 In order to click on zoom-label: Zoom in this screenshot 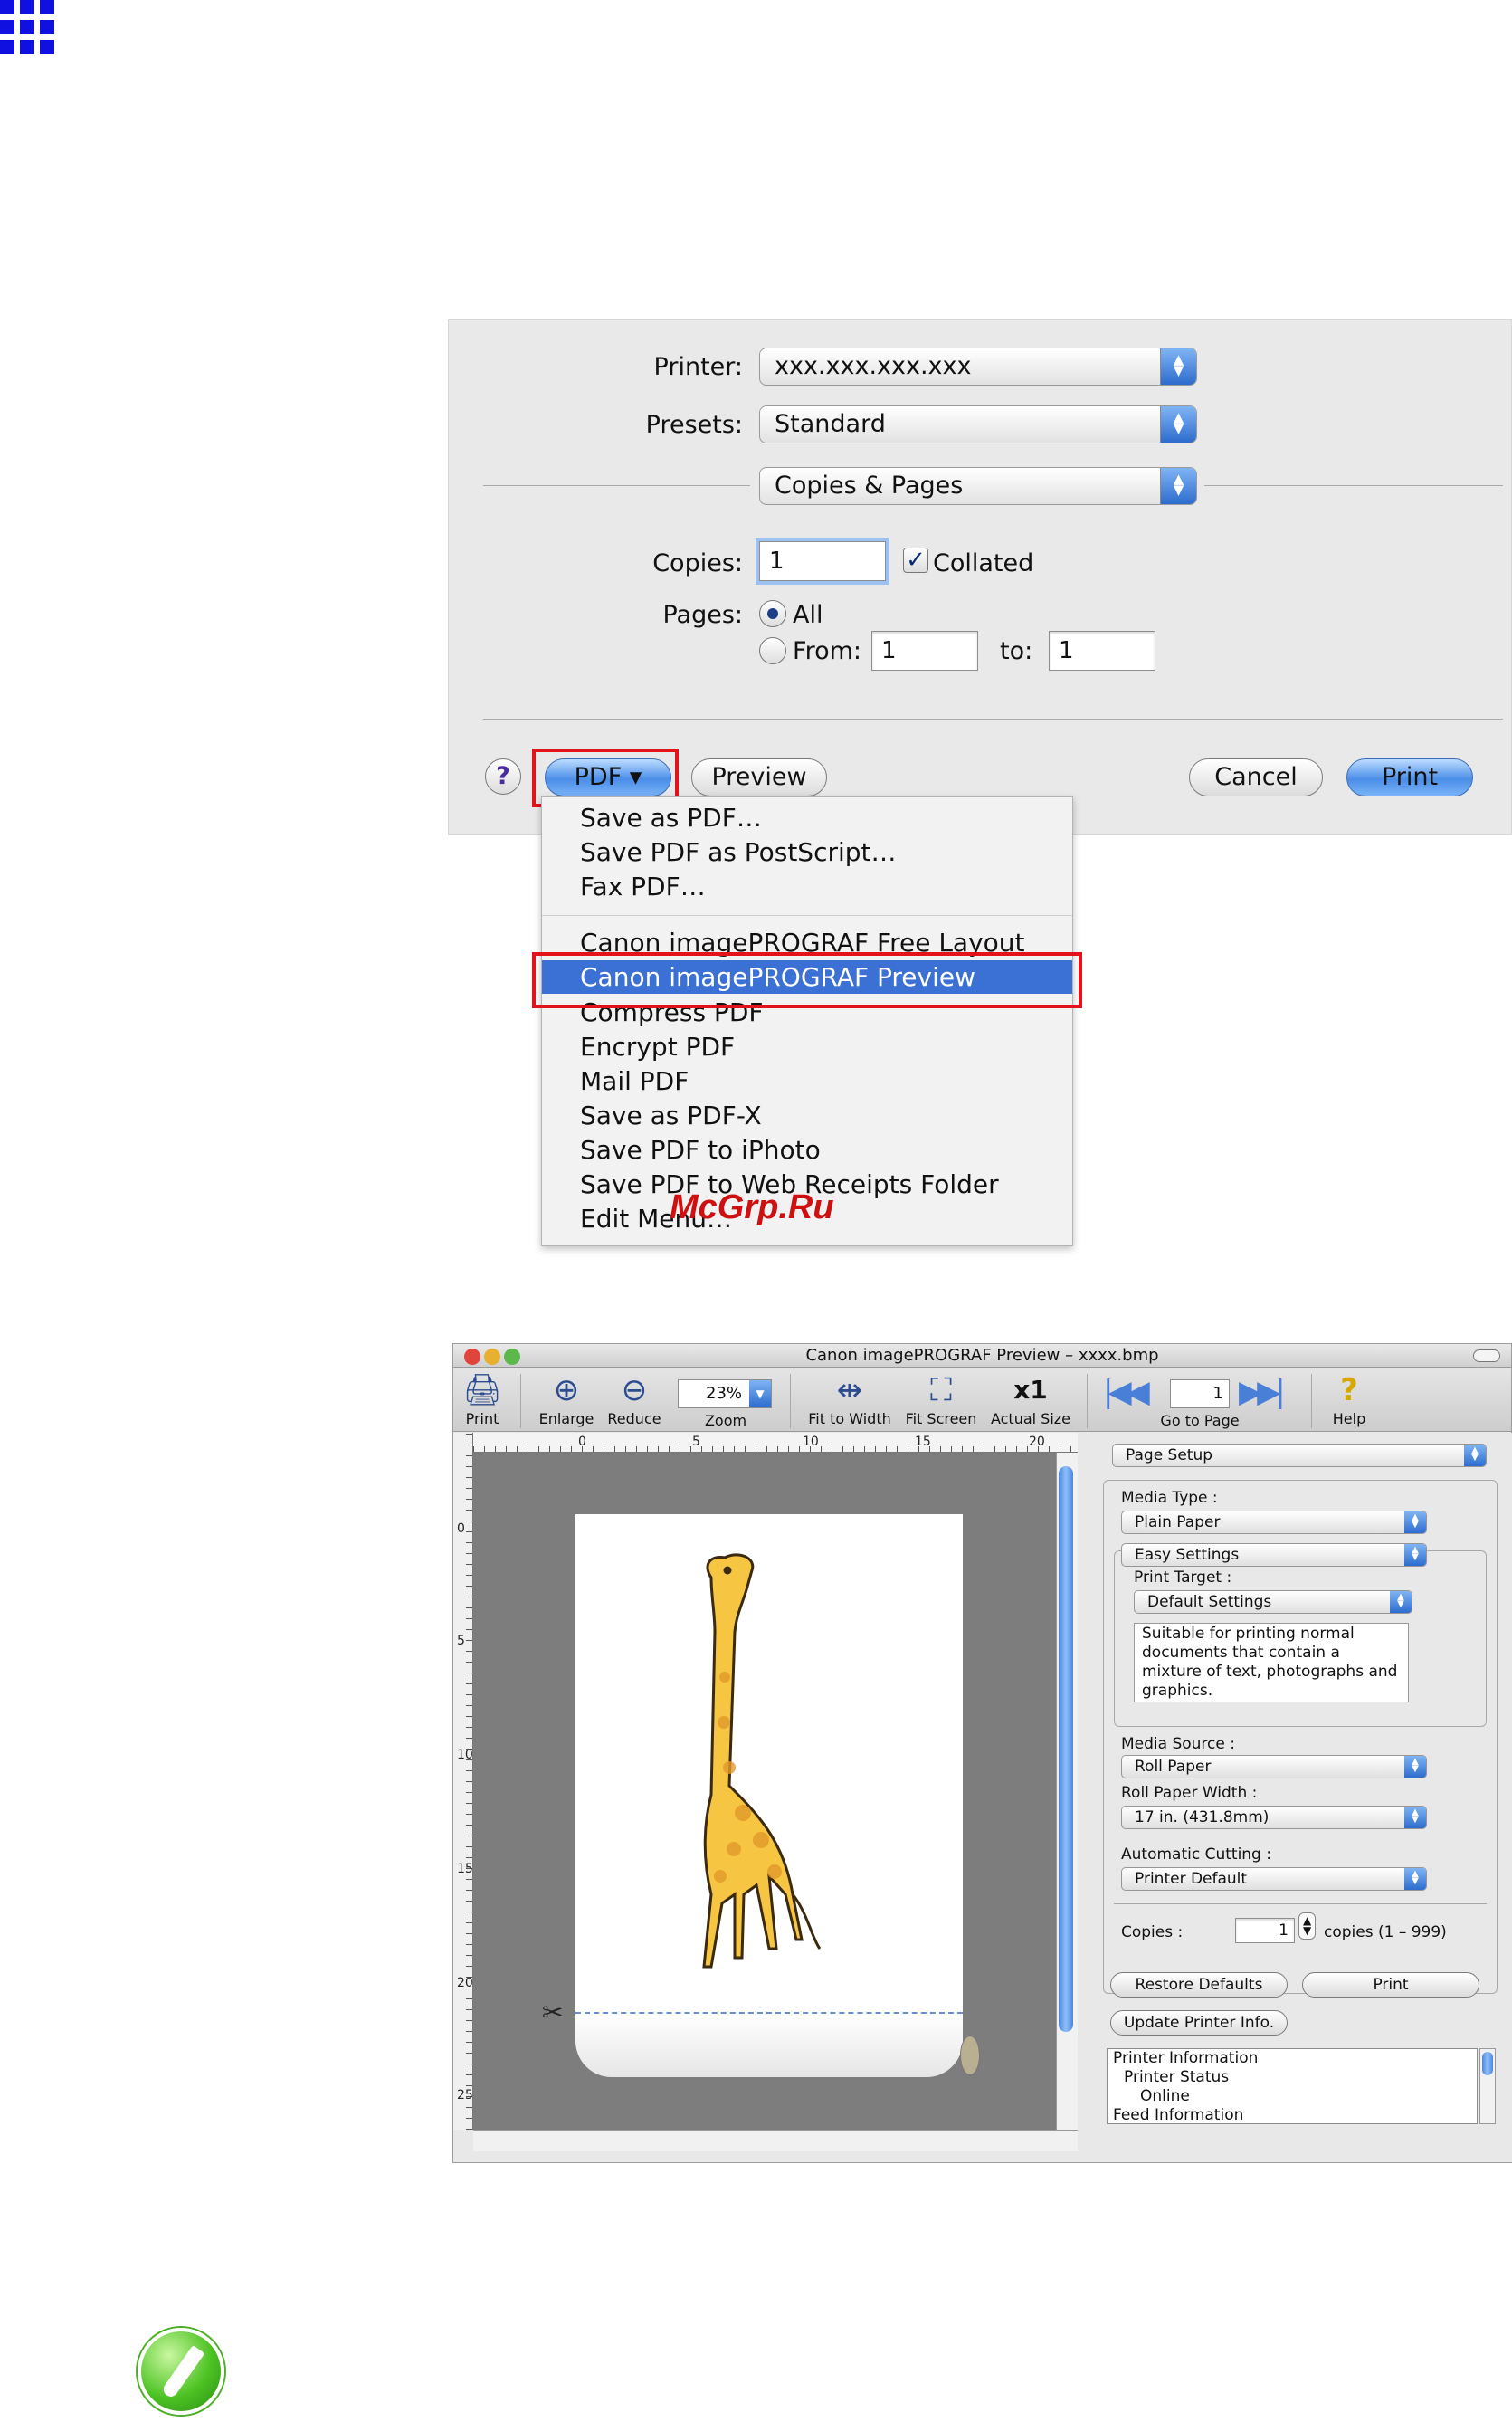, I will do `click(726, 1420)`.